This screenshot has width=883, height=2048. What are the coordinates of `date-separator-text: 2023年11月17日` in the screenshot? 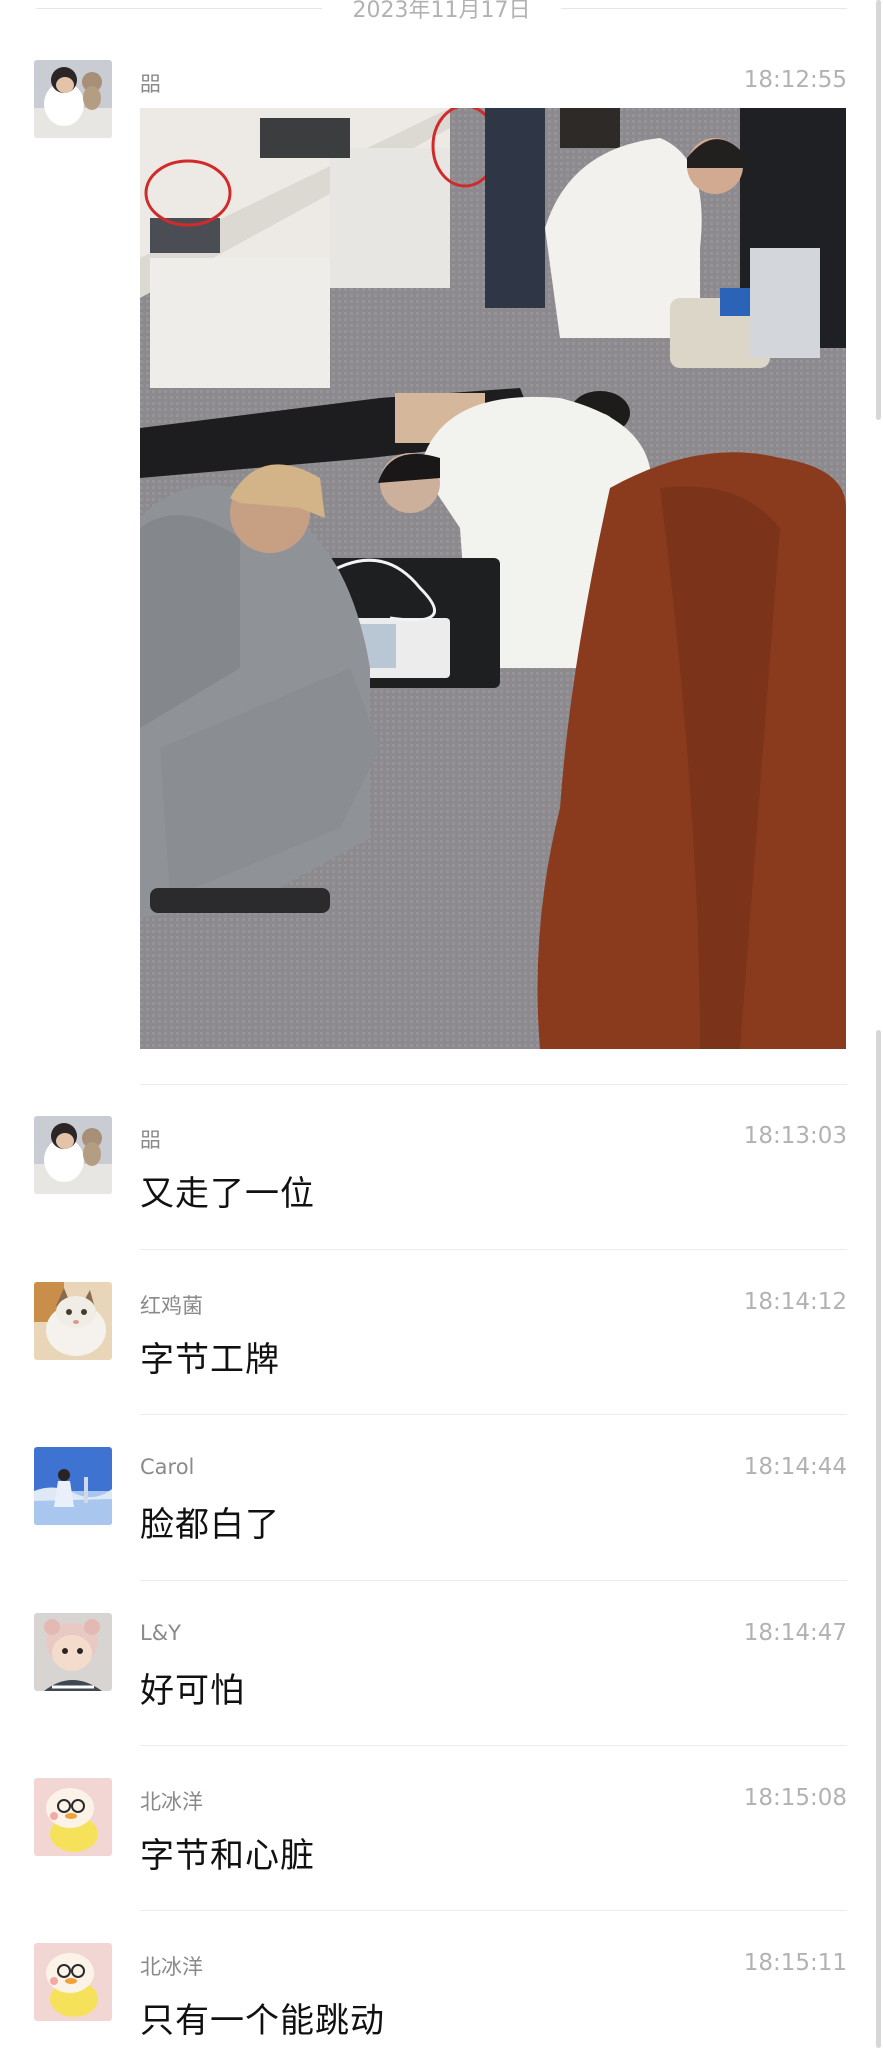 It's located at (441, 11).